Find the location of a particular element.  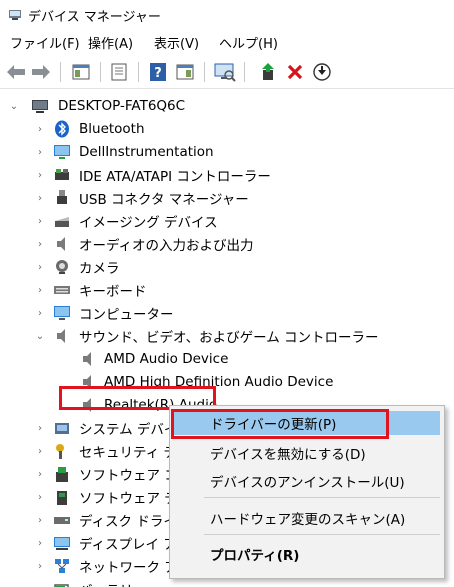

menu-item-label: デバイスを無効にする(D) is located at coordinates (288, 455).